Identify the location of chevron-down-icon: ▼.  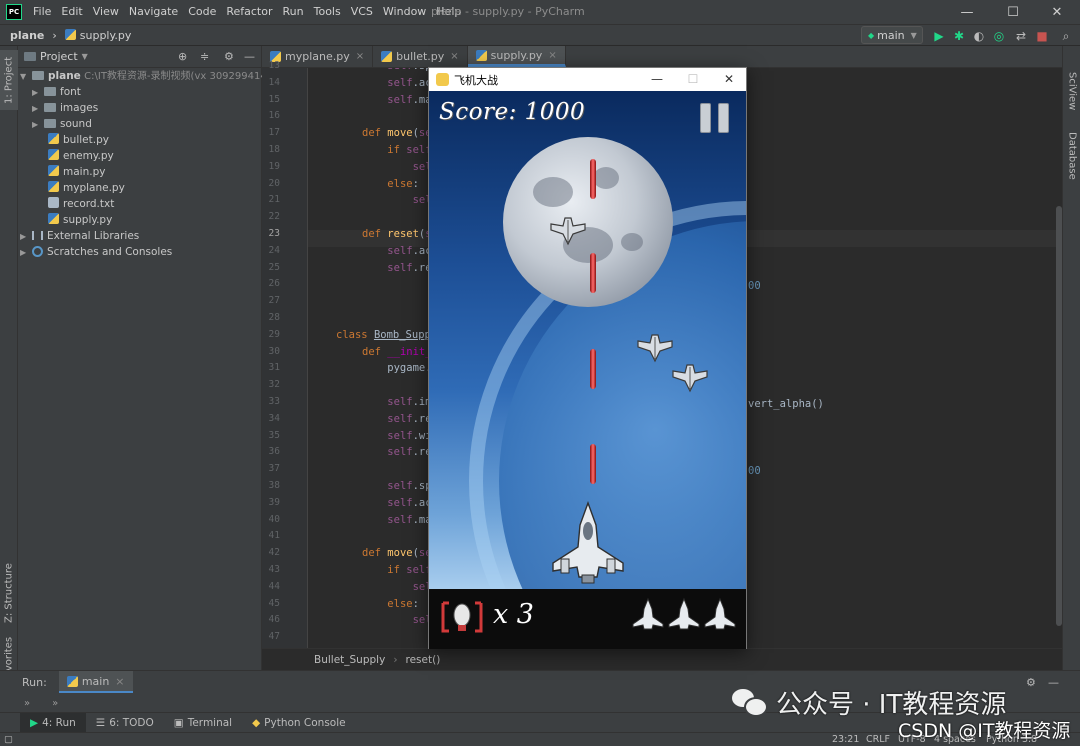
(85, 56).